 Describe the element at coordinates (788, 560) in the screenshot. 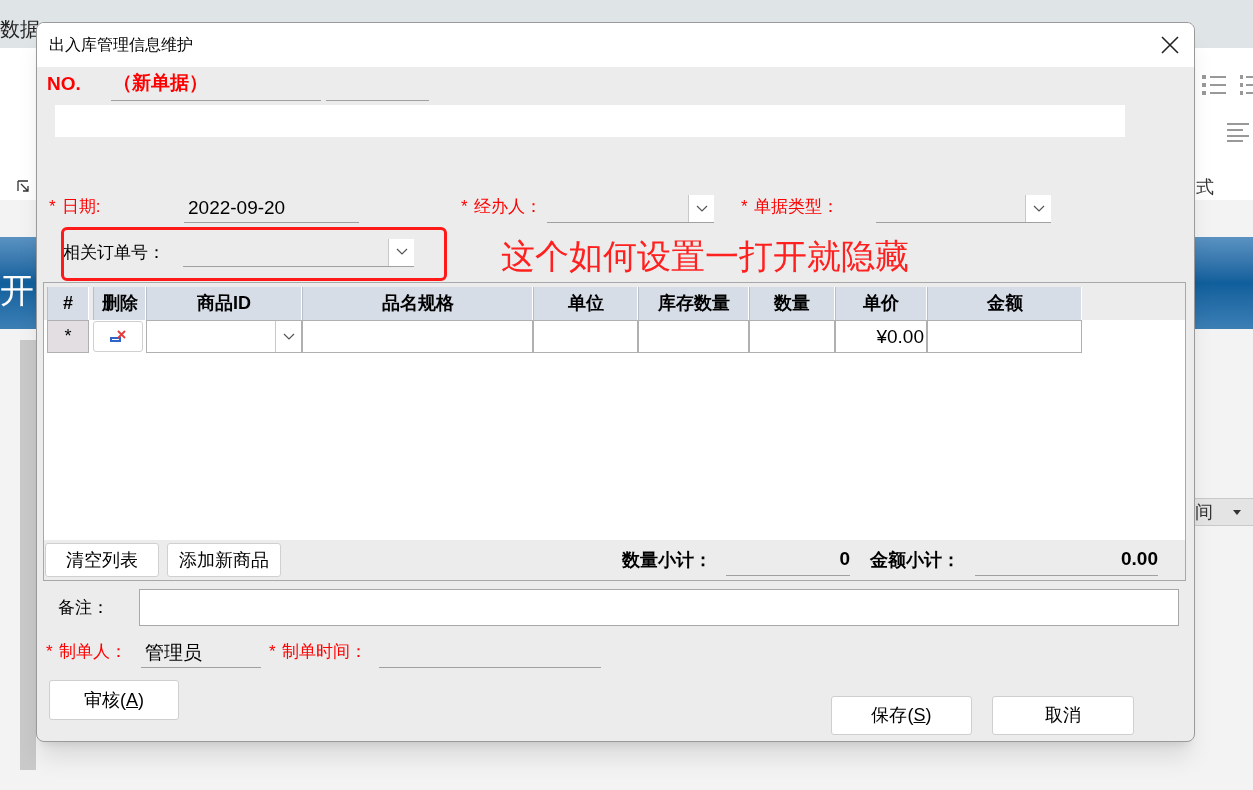

I see `total-field: 0` at that location.